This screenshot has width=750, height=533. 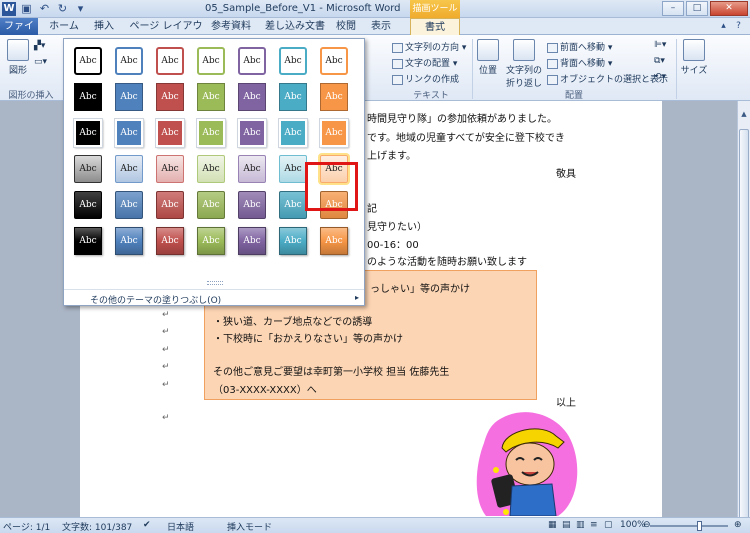 What do you see at coordinates (744, 324) in the screenshot?
I see `scrollbar-thumb` at bounding box center [744, 324].